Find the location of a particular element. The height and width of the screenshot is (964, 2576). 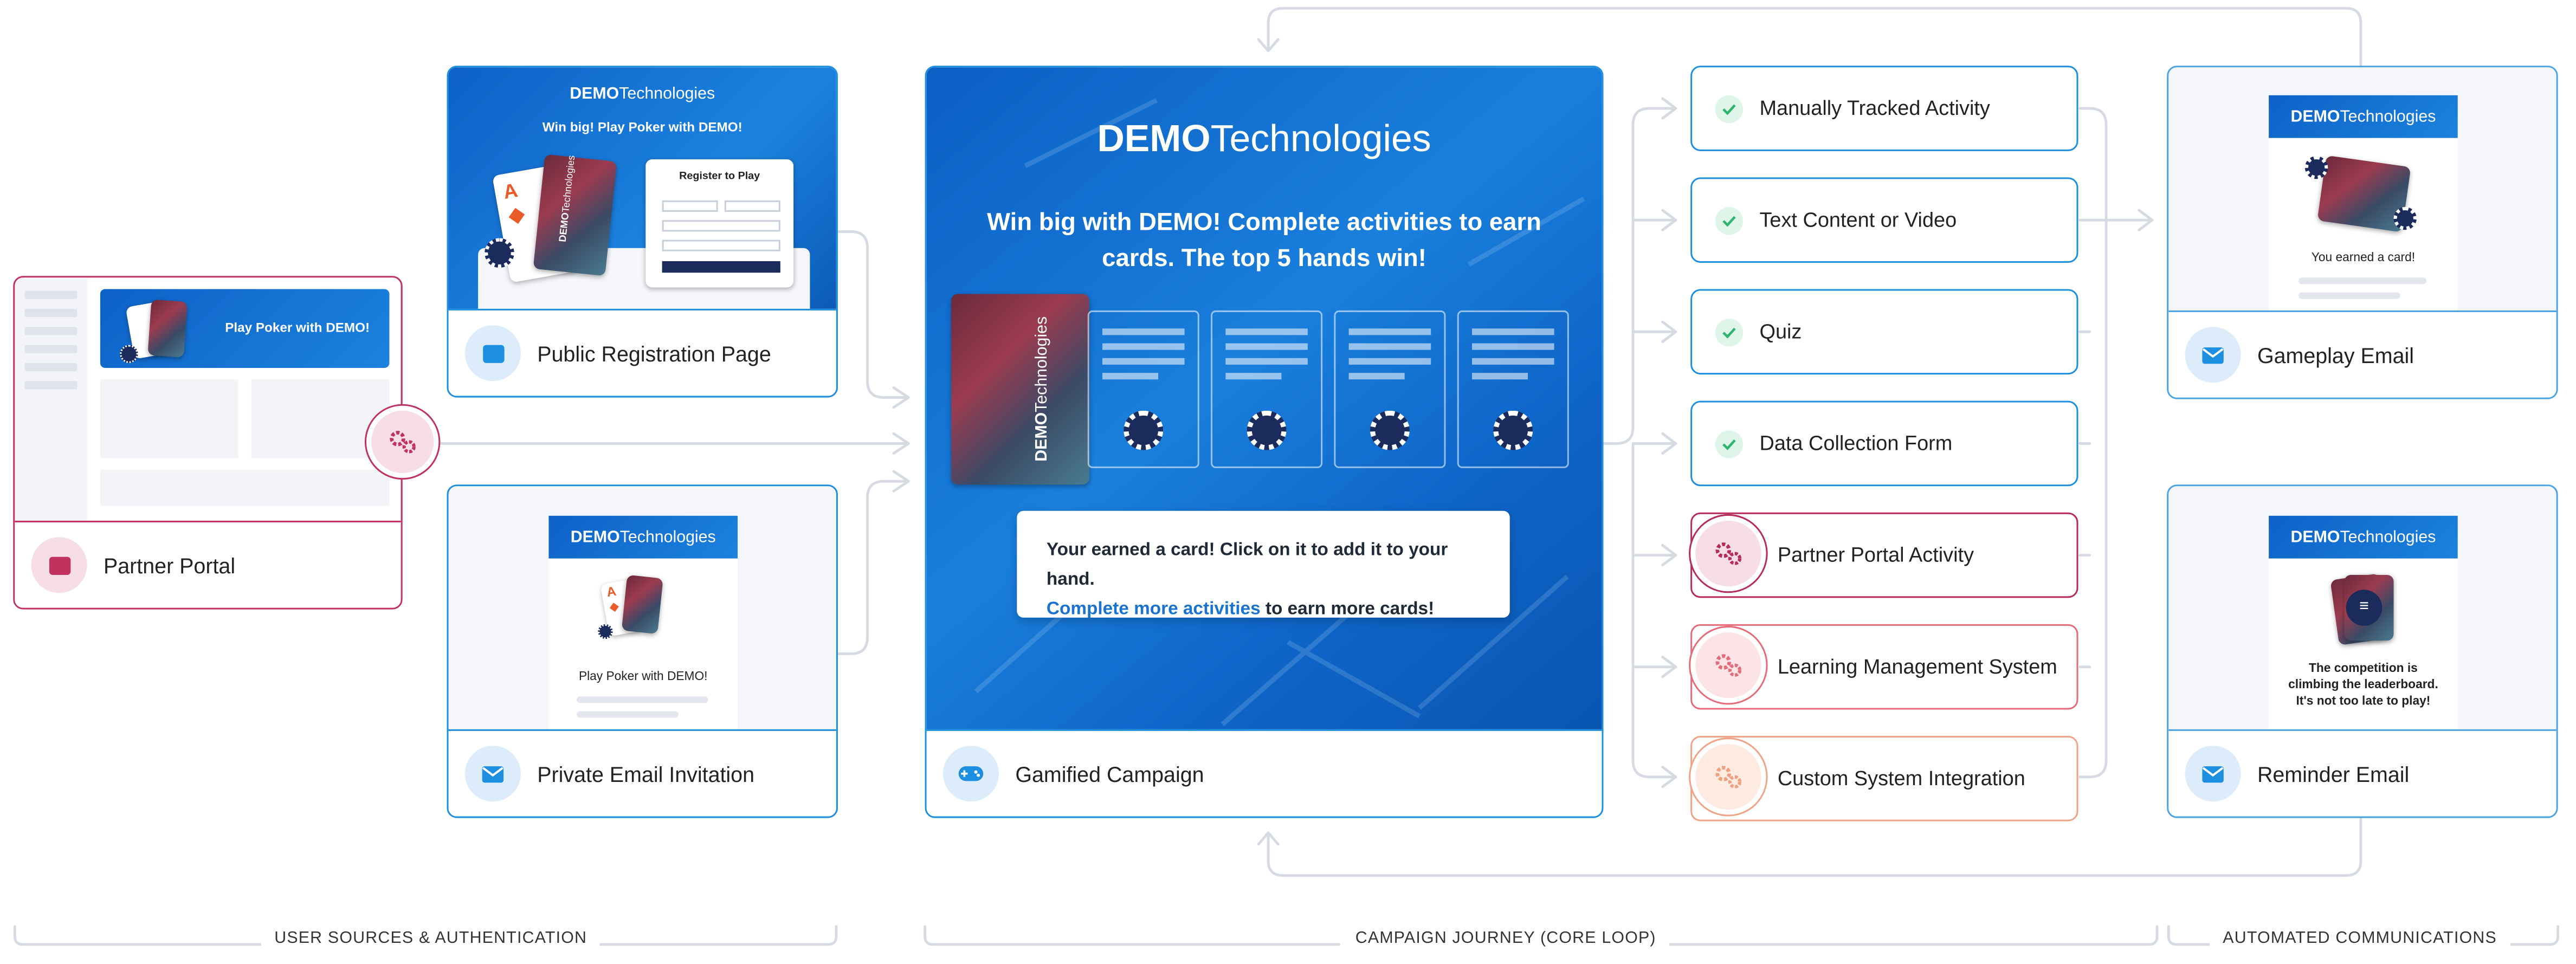

public-registration-label: Public Registration Page is located at coordinates (654, 353).